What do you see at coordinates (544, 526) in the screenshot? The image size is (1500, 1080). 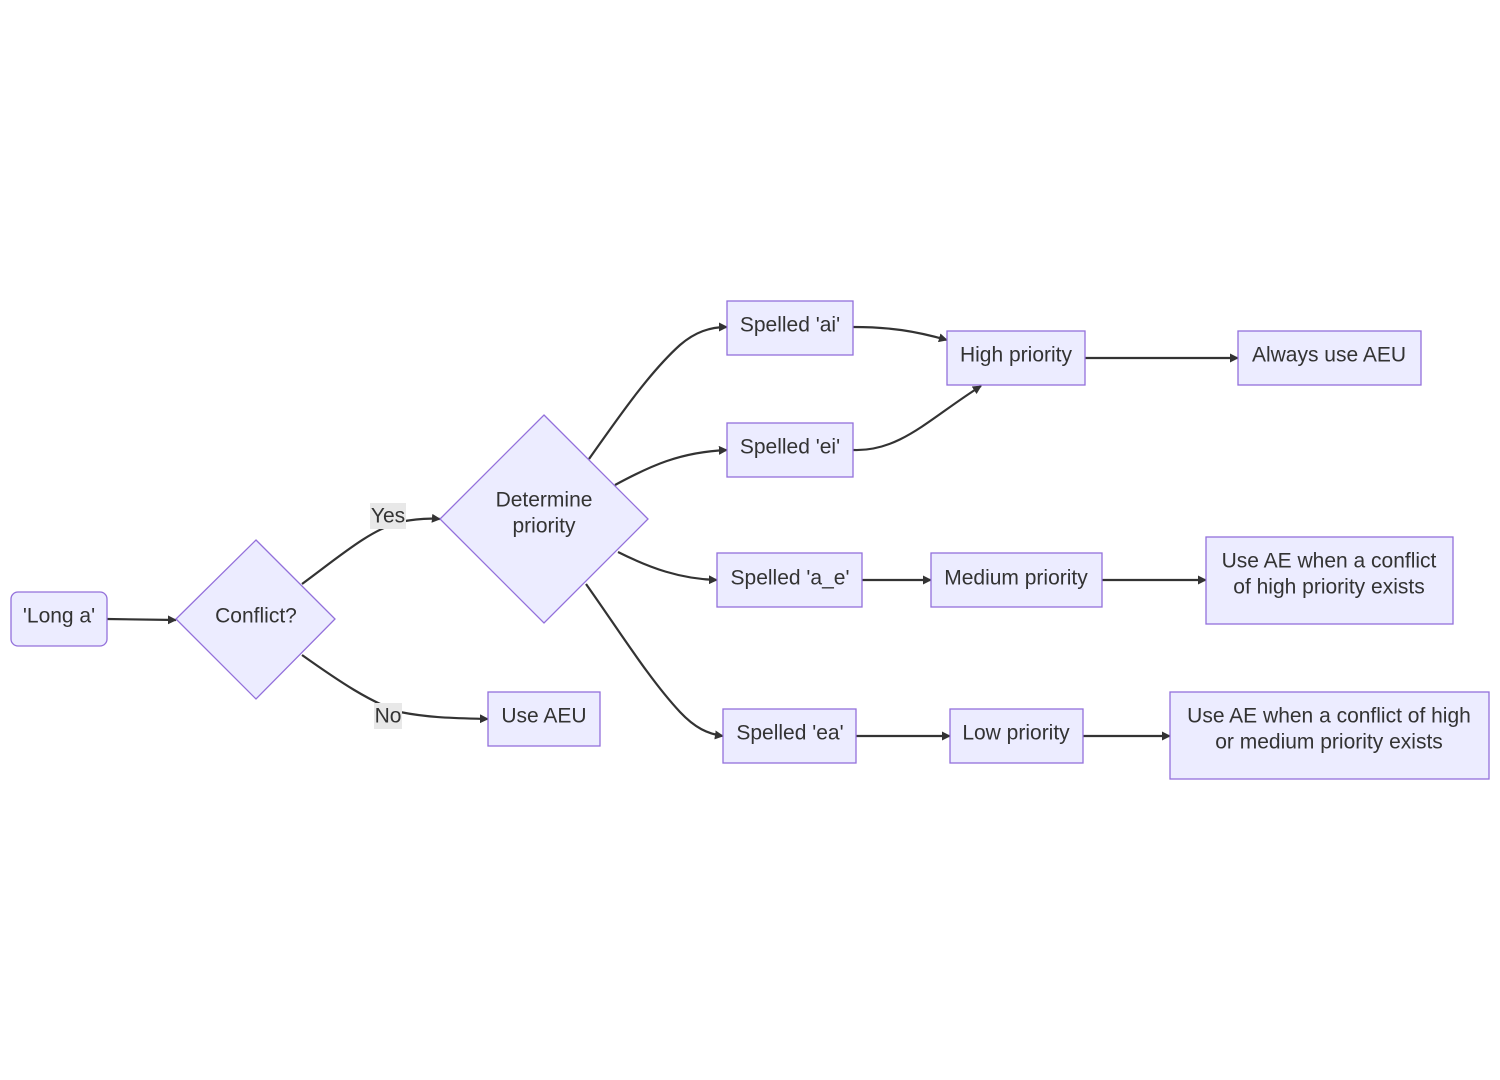 I see `node-determine-label-line2: priority` at bounding box center [544, 526].